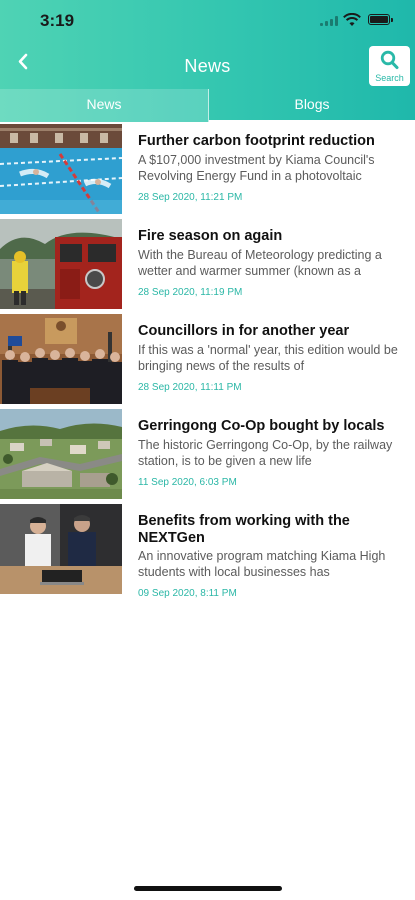  Describe the element at coordinates (187, 593) in the screenshot. I see `article-date: 09 Sep 2020, 8:11 PM` at that location.